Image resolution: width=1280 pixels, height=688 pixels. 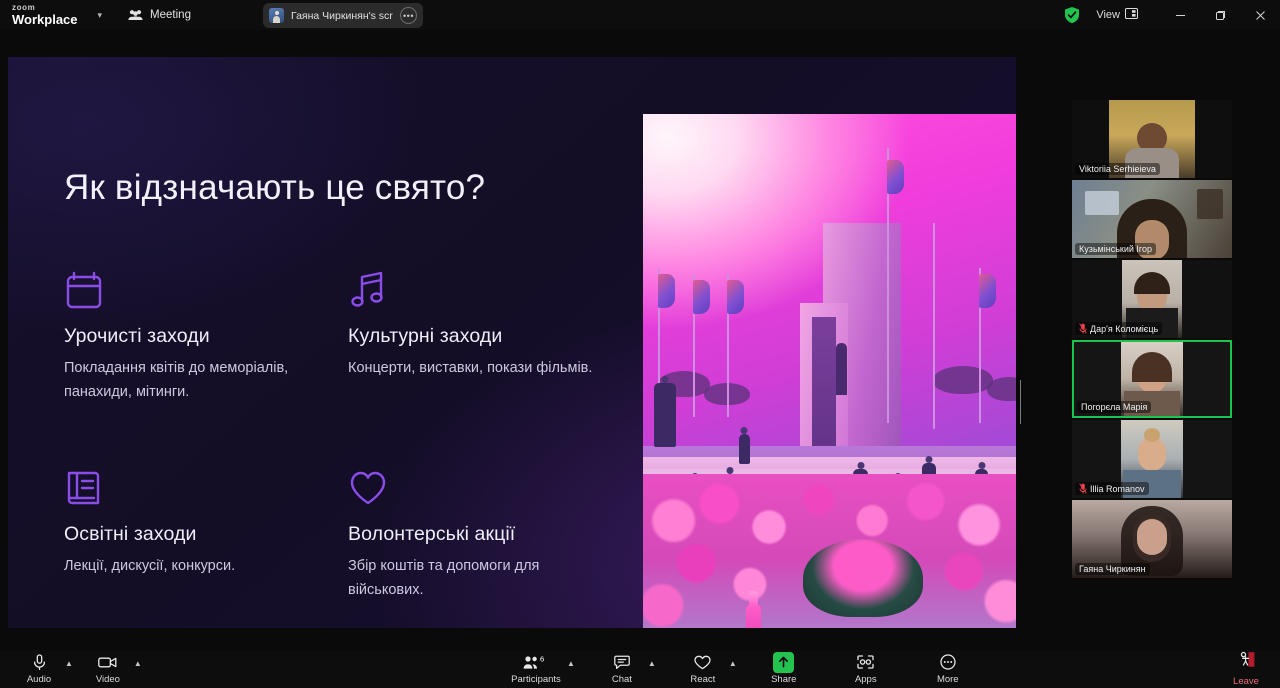 What do you see at coordinates (1152, 539) in the screenshot?
I see `participant-tile: Гаяна Чиркинян` at bounding box center [1152, 539].